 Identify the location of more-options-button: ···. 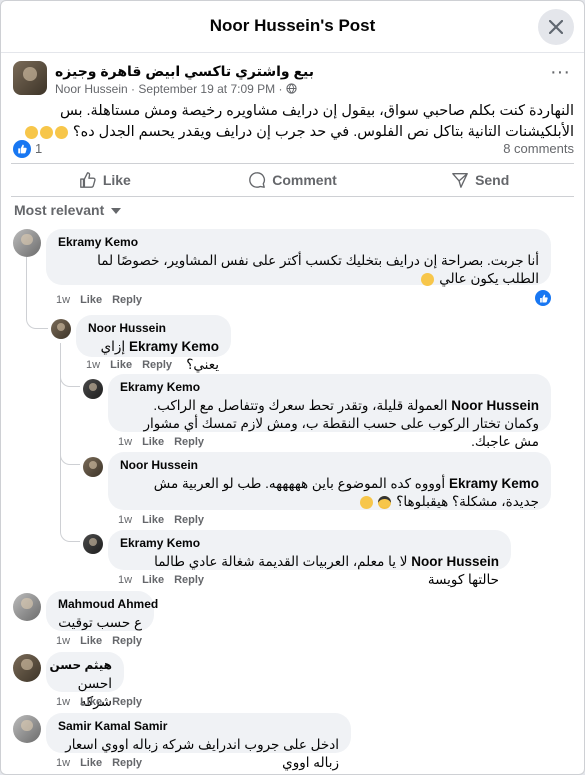
(560, 74).